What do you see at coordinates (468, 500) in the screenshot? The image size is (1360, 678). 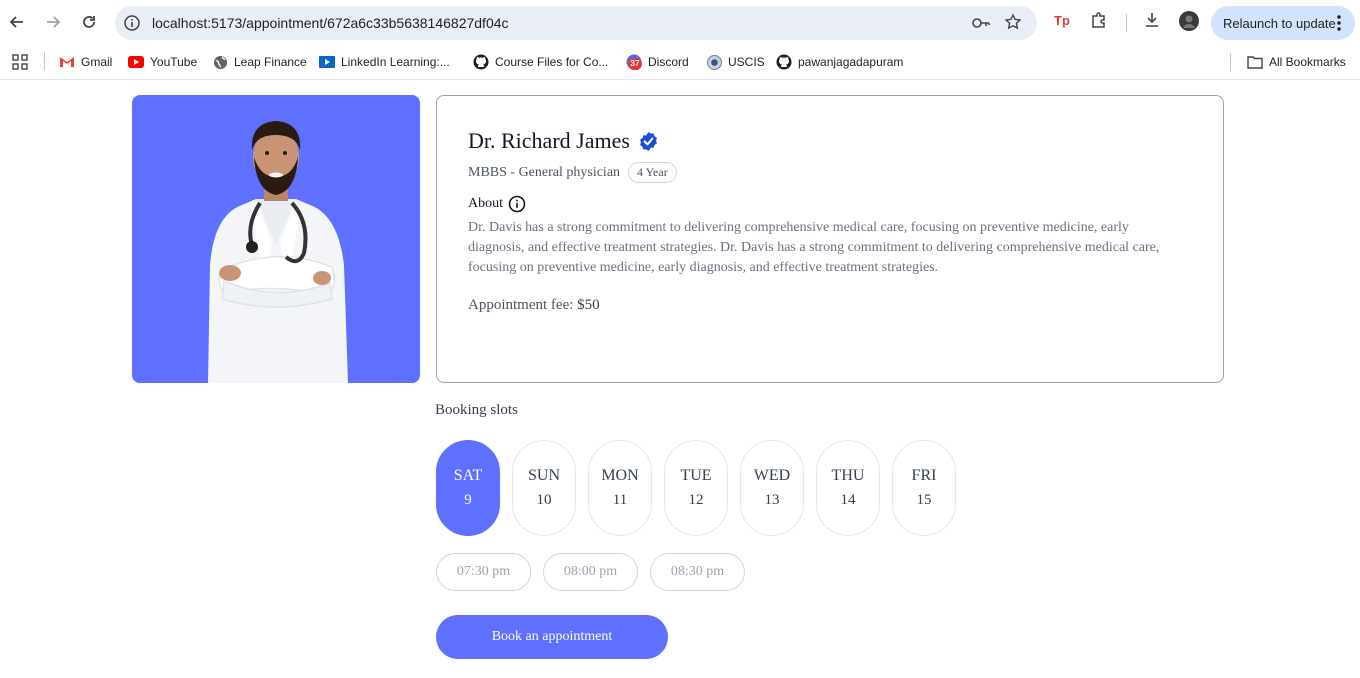 I see `day-date: 9` at bounding box center [468, 500].